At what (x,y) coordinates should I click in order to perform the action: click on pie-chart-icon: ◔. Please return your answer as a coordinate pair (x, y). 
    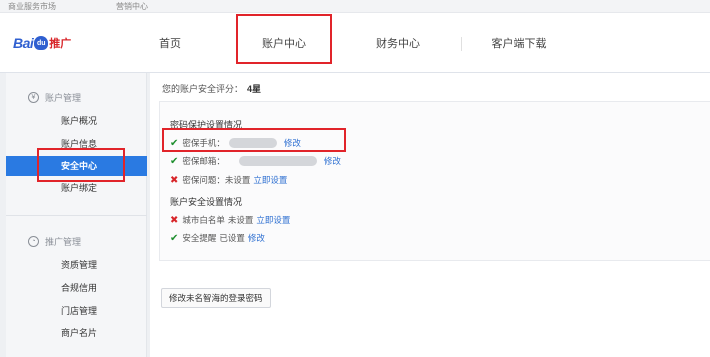
    Looking at the image, I should click on (33, 241).